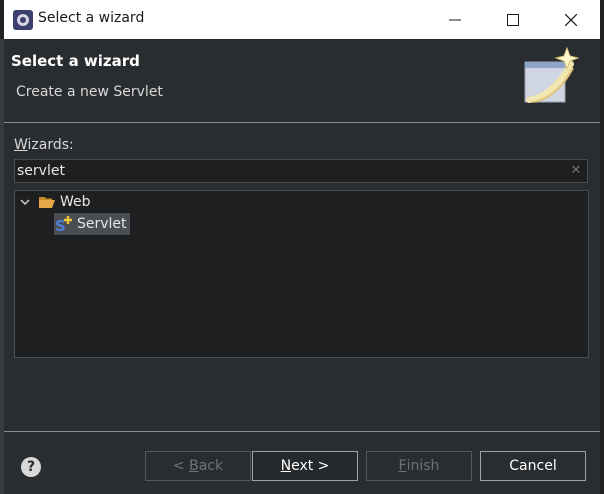 The width and height of the screenshot is (604, 494). What do you see at coordinates (423, 466) in the screenshot?
I see `finish-button-label: inish` at bounding box center [423, 466].